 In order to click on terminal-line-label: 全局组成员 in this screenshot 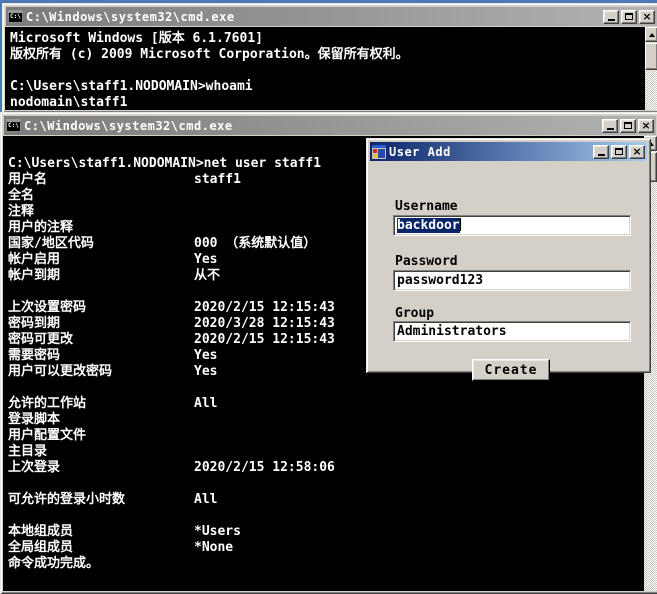, I will do `click(41, 547)`.